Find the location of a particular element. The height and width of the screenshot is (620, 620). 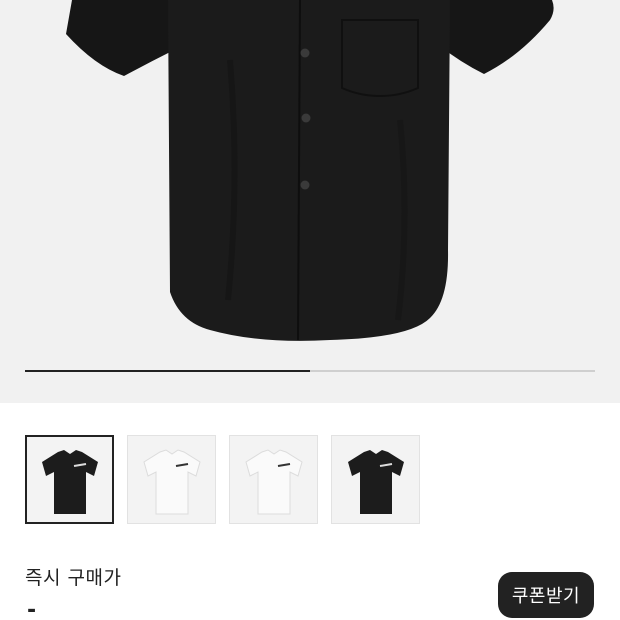

instant-buy-price-value: - is located at coordinates (32, 609).